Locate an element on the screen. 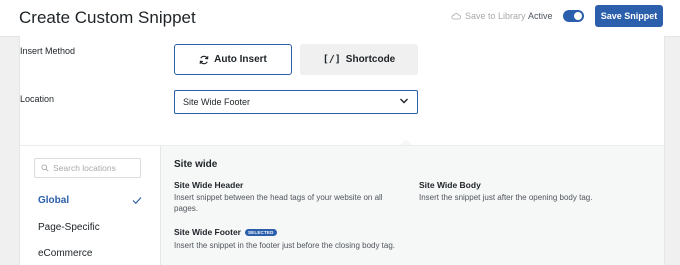 This screenshot has height=265, width=680. save-snippet-button: Save Snippet is located at coordinates (629, 16).